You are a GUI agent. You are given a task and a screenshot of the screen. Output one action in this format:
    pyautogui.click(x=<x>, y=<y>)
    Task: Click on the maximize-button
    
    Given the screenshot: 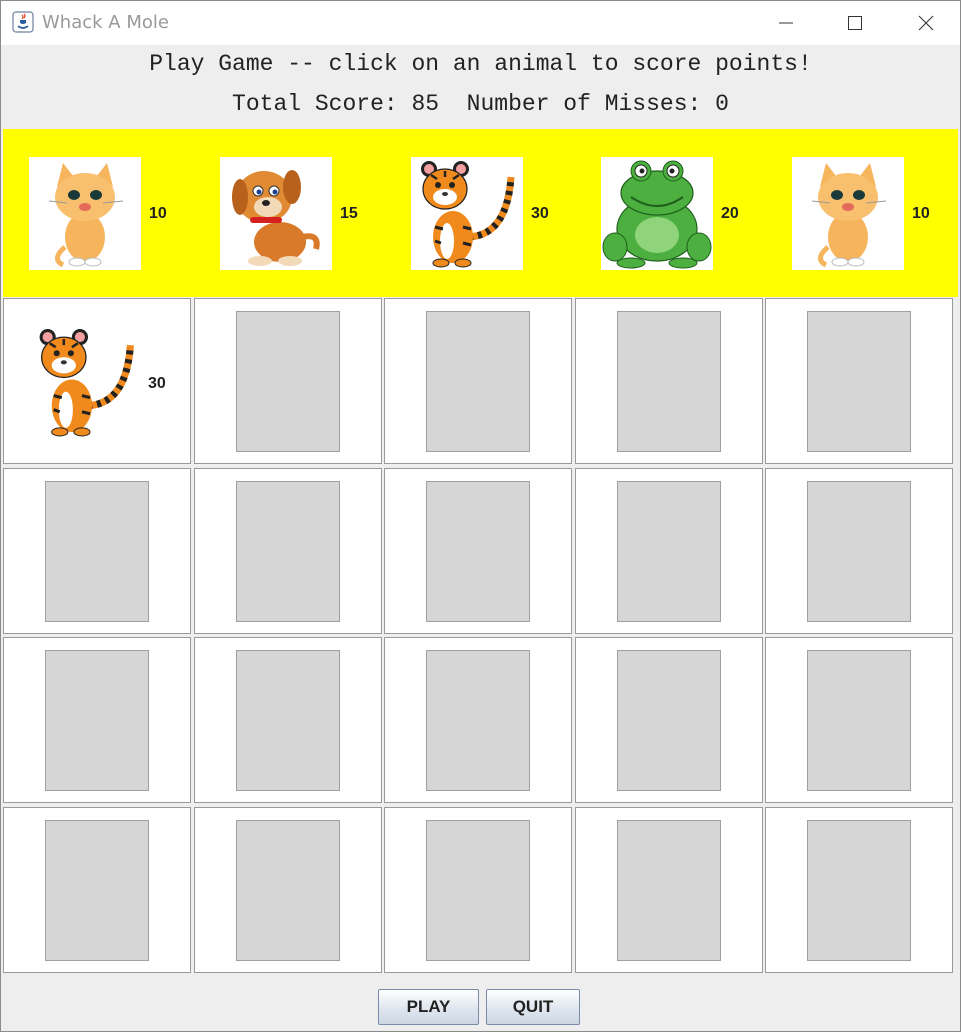 What is the action you would take?
    pyautogui.click(x=855, y=23)
    